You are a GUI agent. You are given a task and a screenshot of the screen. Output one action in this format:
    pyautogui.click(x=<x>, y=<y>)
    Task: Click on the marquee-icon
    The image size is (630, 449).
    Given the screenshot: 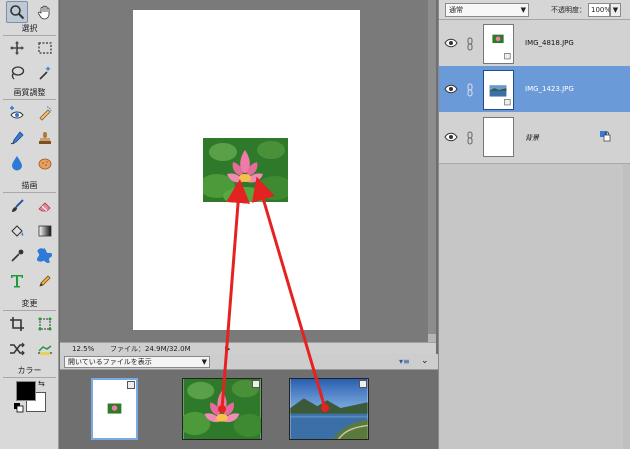 What is the action you would take?
    pyautogui.click(x=45, y=48)
    